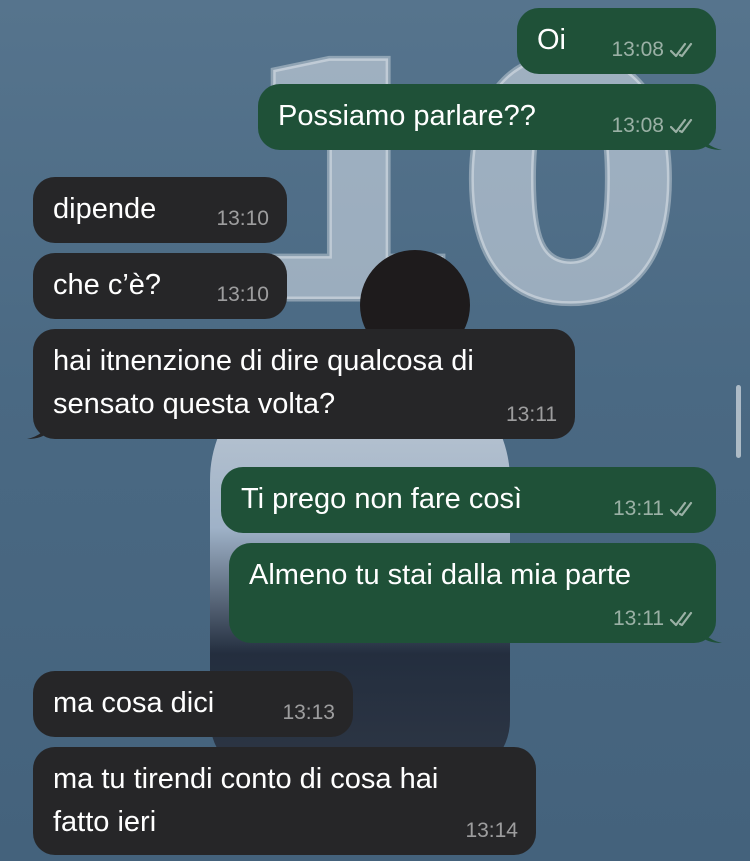 This screenshot has width=750, height=861. What do you see at coordinates (468, 500) in the screenshot?
I see `message-bubble-outgoing: Ti prego non fare così 13:11` at bounding box center [468, 500].